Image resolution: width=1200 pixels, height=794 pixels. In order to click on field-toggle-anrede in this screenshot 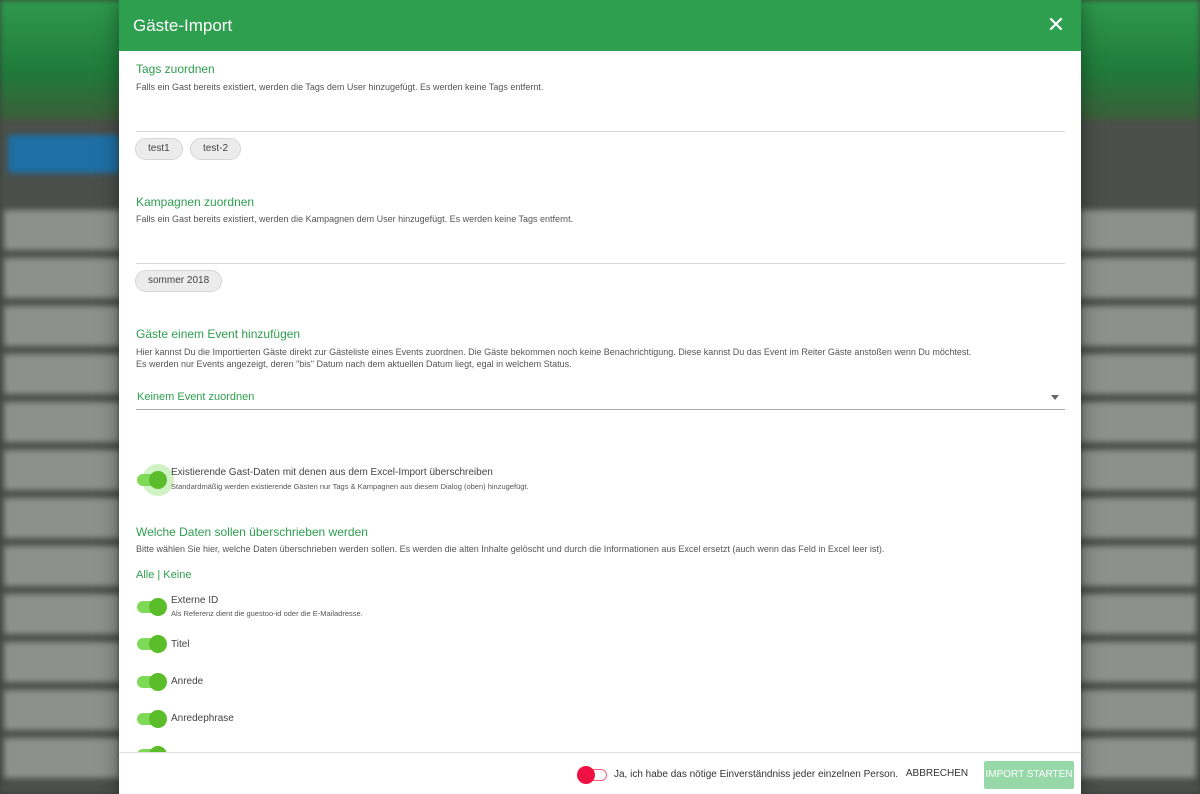, I will do `click(152, 682)`.